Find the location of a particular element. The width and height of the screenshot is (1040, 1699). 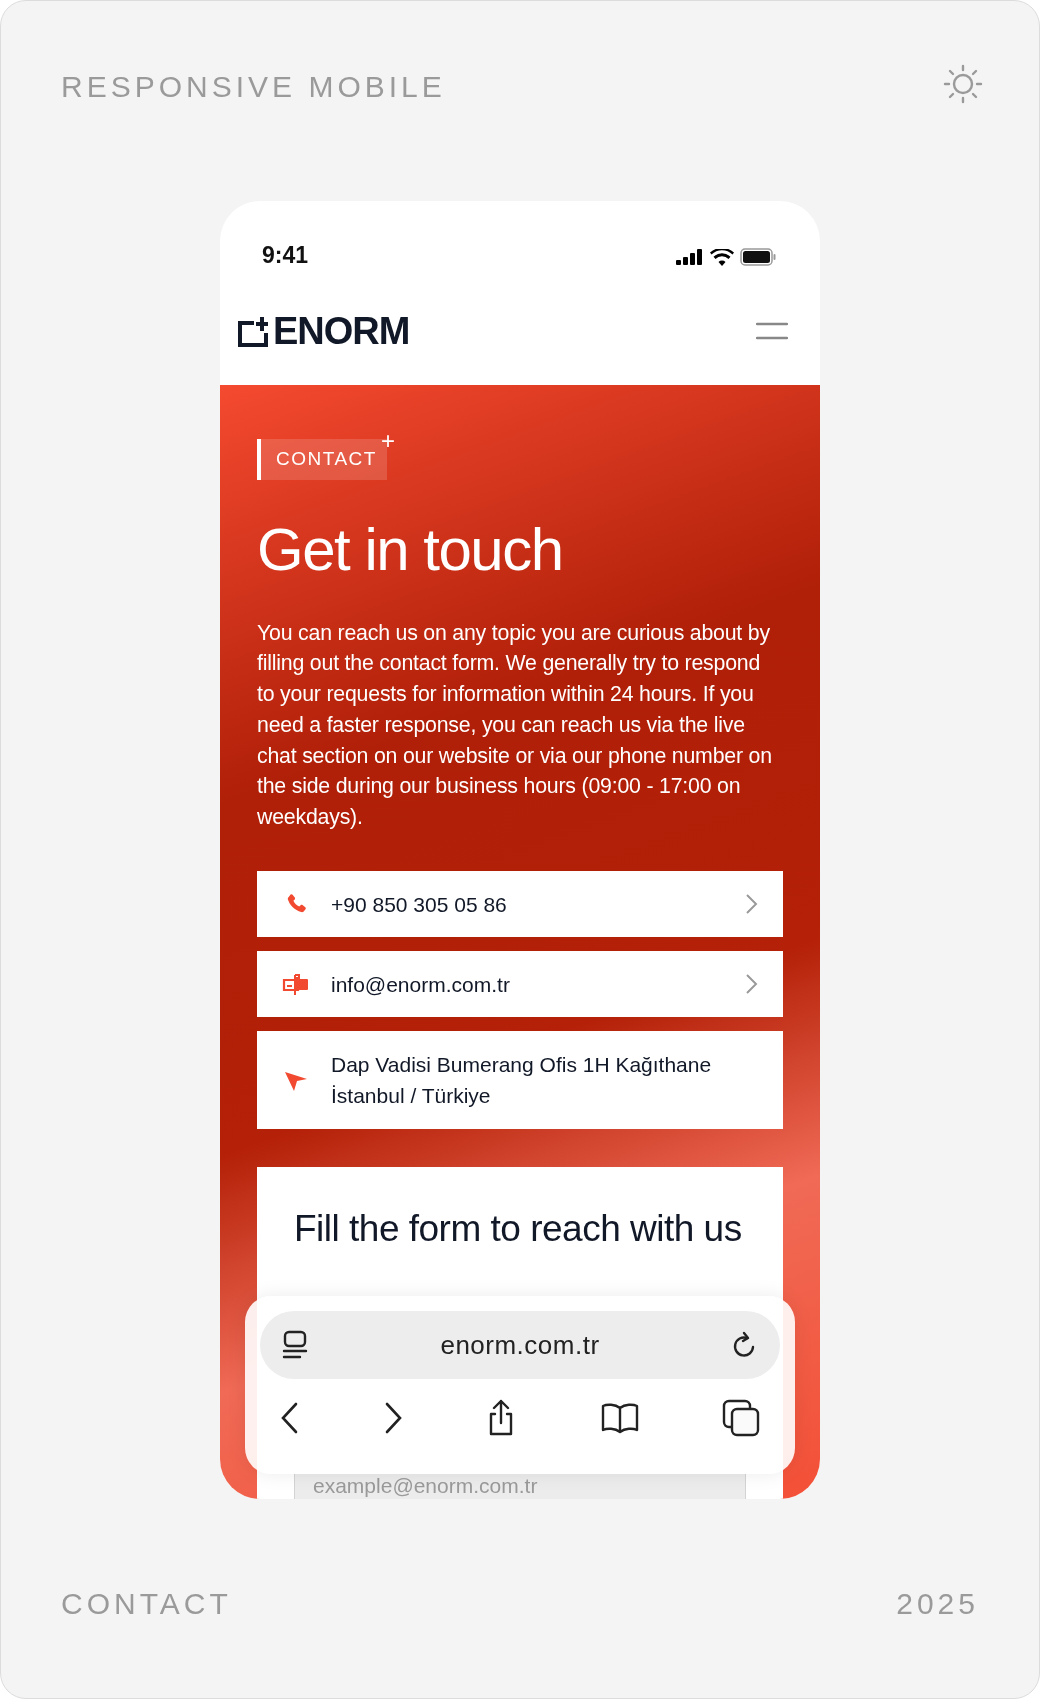

footer-label: CONTACT is located at coordinates (146, 1604).